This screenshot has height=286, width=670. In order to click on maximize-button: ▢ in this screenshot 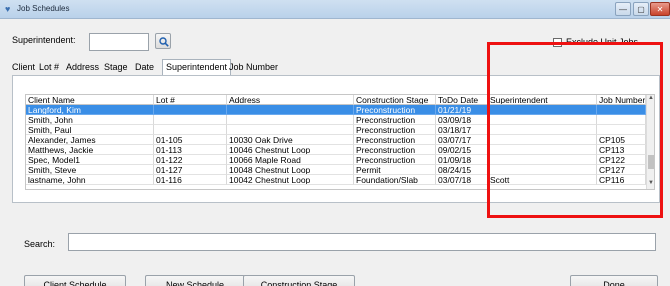, I will do `click(641, 9)`.